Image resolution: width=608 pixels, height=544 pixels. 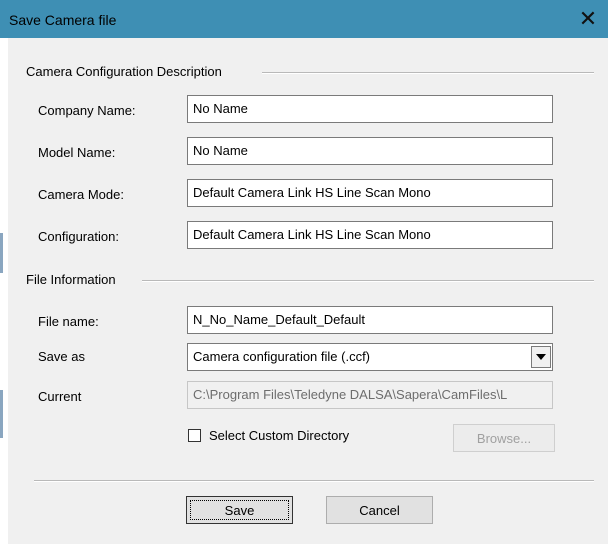 What do you see at coordinates (87, 110) in the screenshot?
I see `company-name-label: Company Name:` at bounding box center [87, 110].